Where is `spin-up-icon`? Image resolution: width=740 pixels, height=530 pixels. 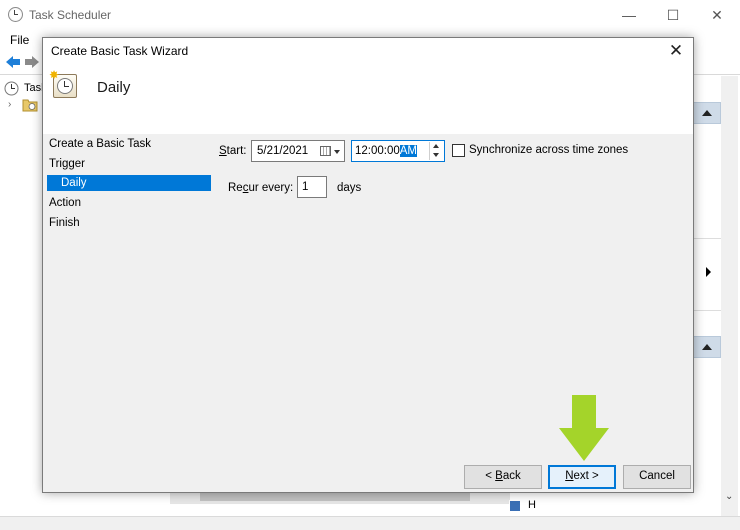
spin-up-icon is located at coordinates (436, 146).